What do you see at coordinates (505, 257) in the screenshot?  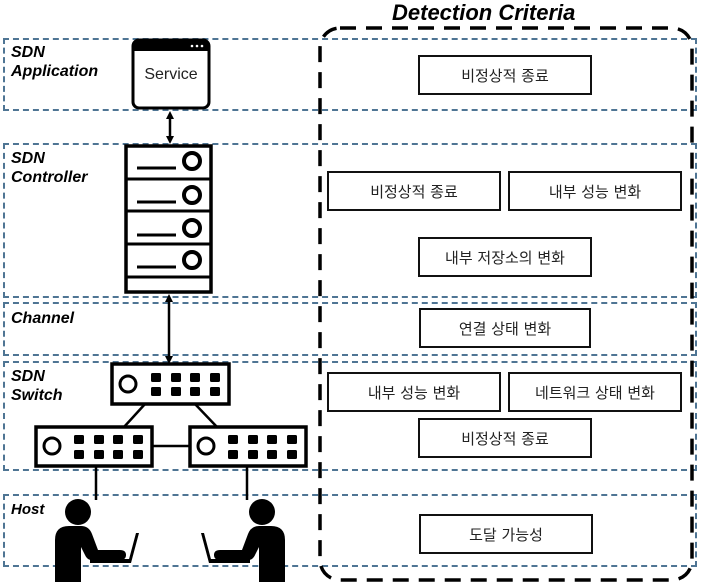 I see `criteria-controller-internal-storage: 내부 저장소의 변화` at bounding box center [505, 257].